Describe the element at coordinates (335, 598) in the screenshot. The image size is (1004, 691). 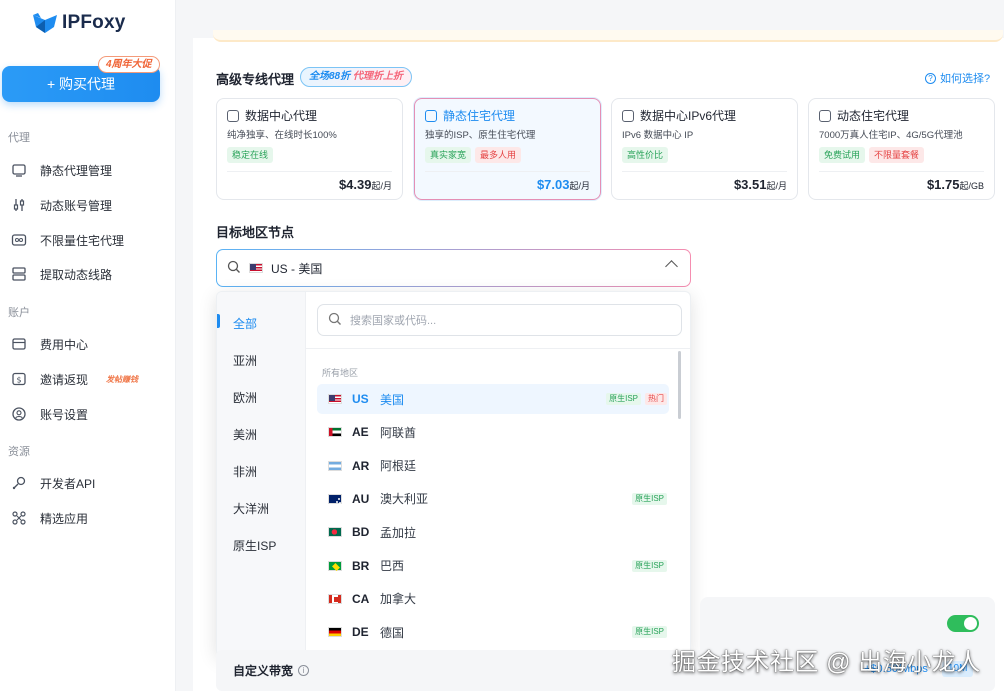
I see `ca-flag-icon` at that location.